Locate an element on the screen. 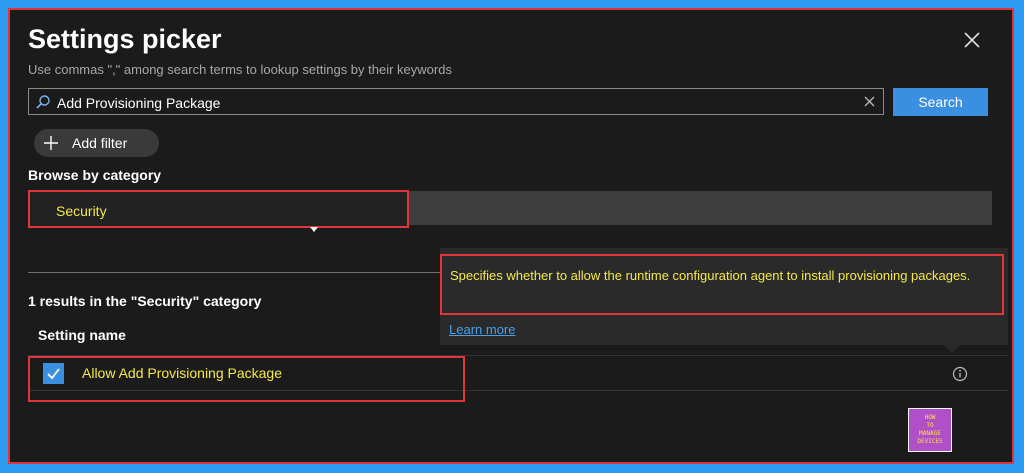 Image resolution: width=1024 pixels, height=473 pixels. logo-line: TO is located at coordinates (930, 425).